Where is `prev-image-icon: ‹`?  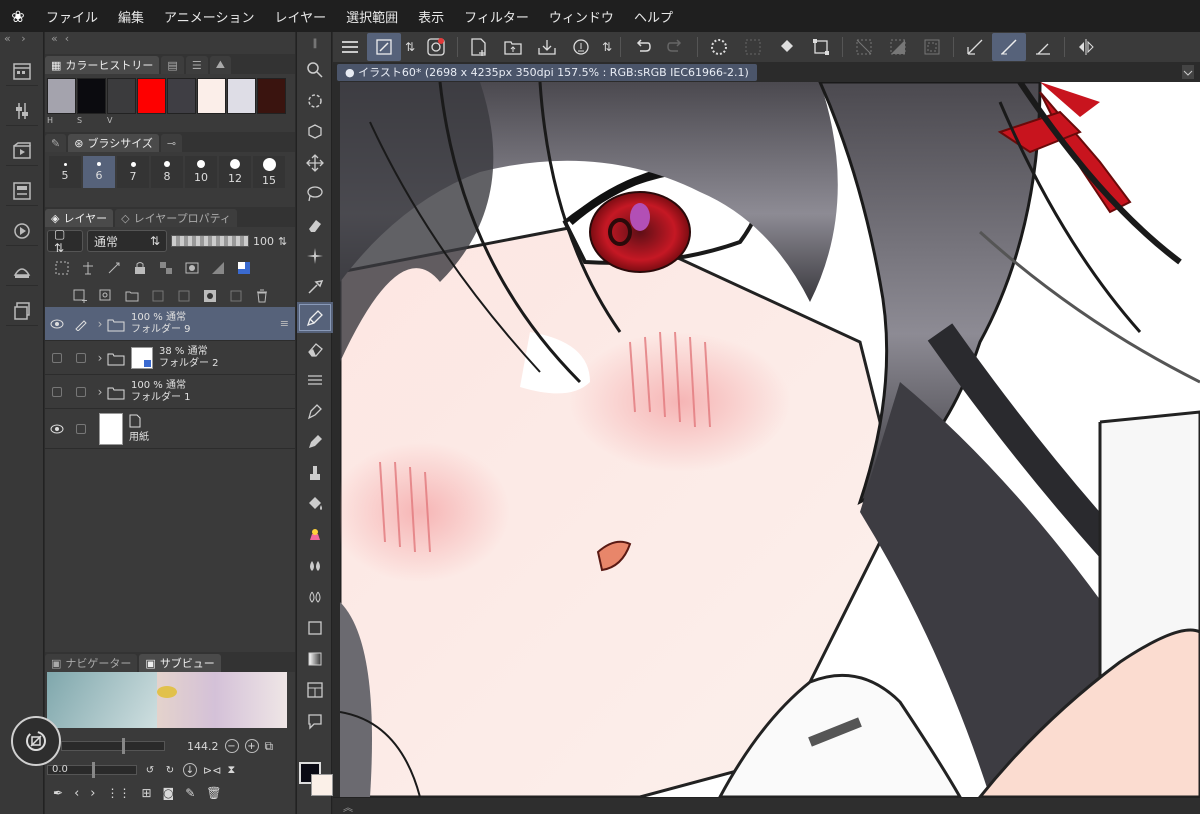
prev-image-icon: ‹ is located at coordinates (76, 793).